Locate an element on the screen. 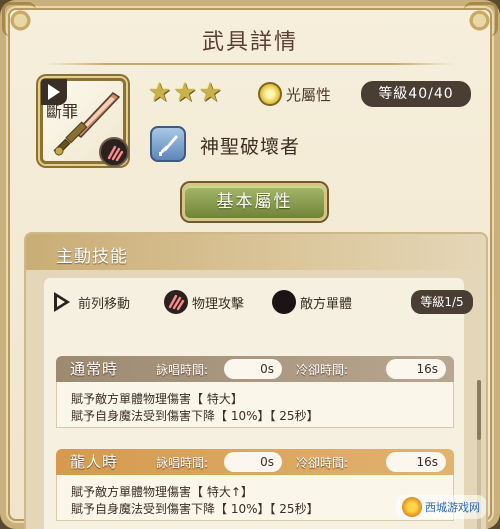  weapon-type-icon is located at coordinates (168, 144).